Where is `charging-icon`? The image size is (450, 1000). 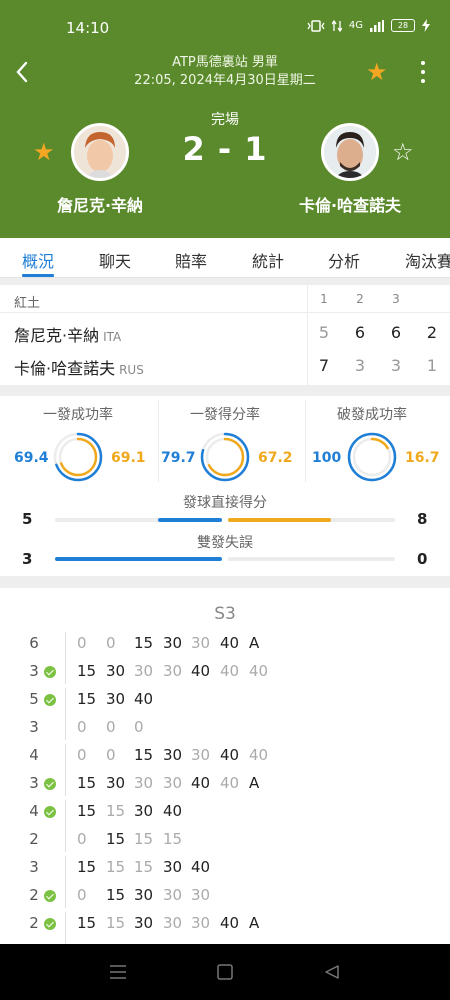
charging-icon is located at coordinates (426, 25).